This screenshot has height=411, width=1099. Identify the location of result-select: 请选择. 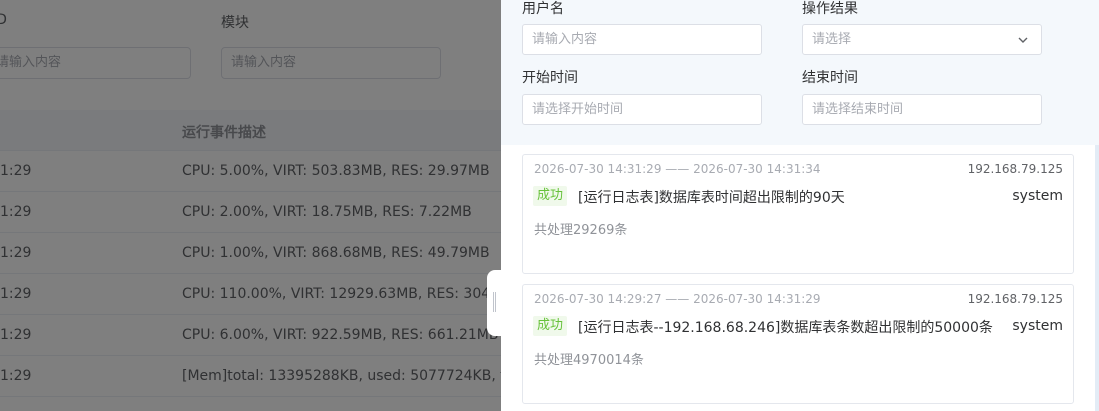
(922, 39).